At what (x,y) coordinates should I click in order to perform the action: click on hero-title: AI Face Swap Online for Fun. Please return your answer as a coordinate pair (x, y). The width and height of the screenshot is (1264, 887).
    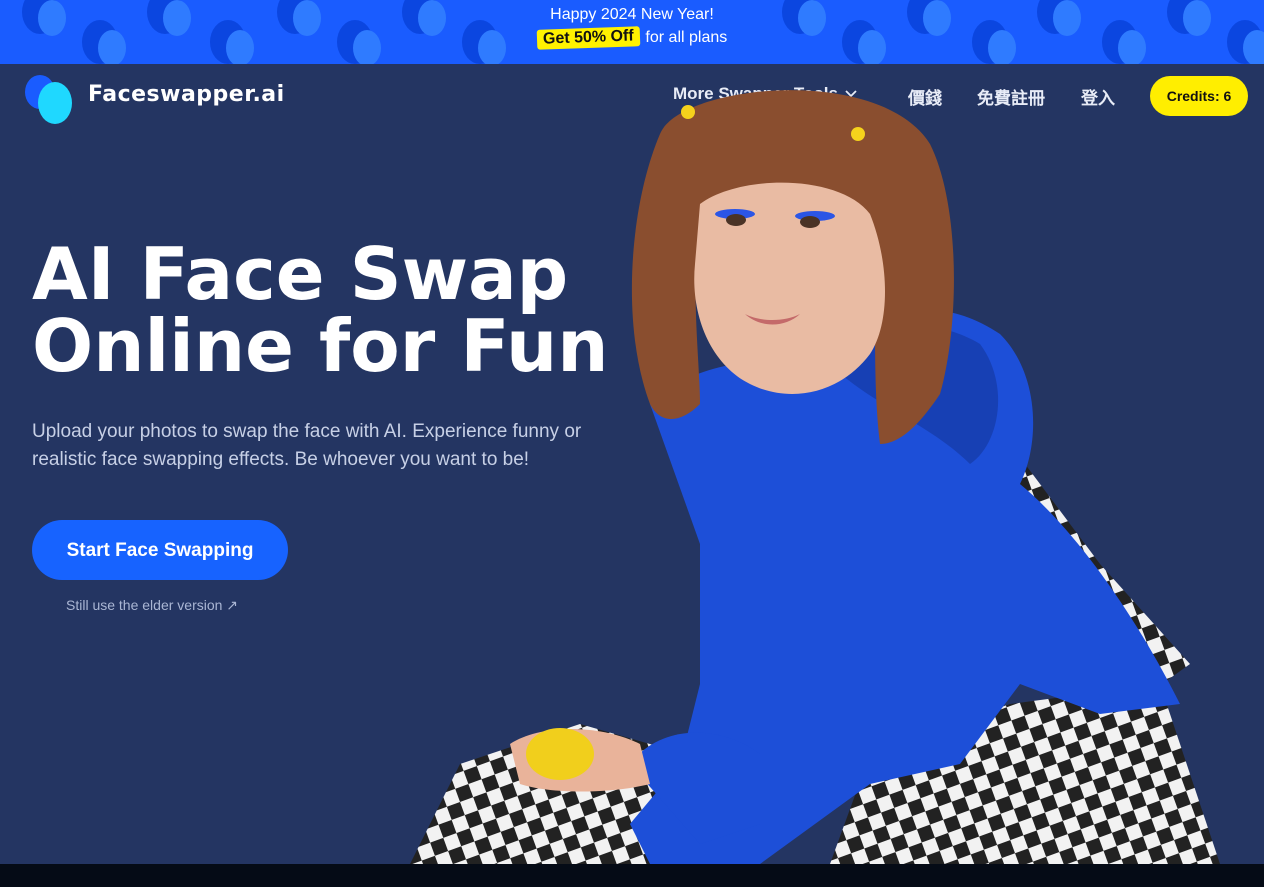
    Looking at the image, I should click on (320, 310).